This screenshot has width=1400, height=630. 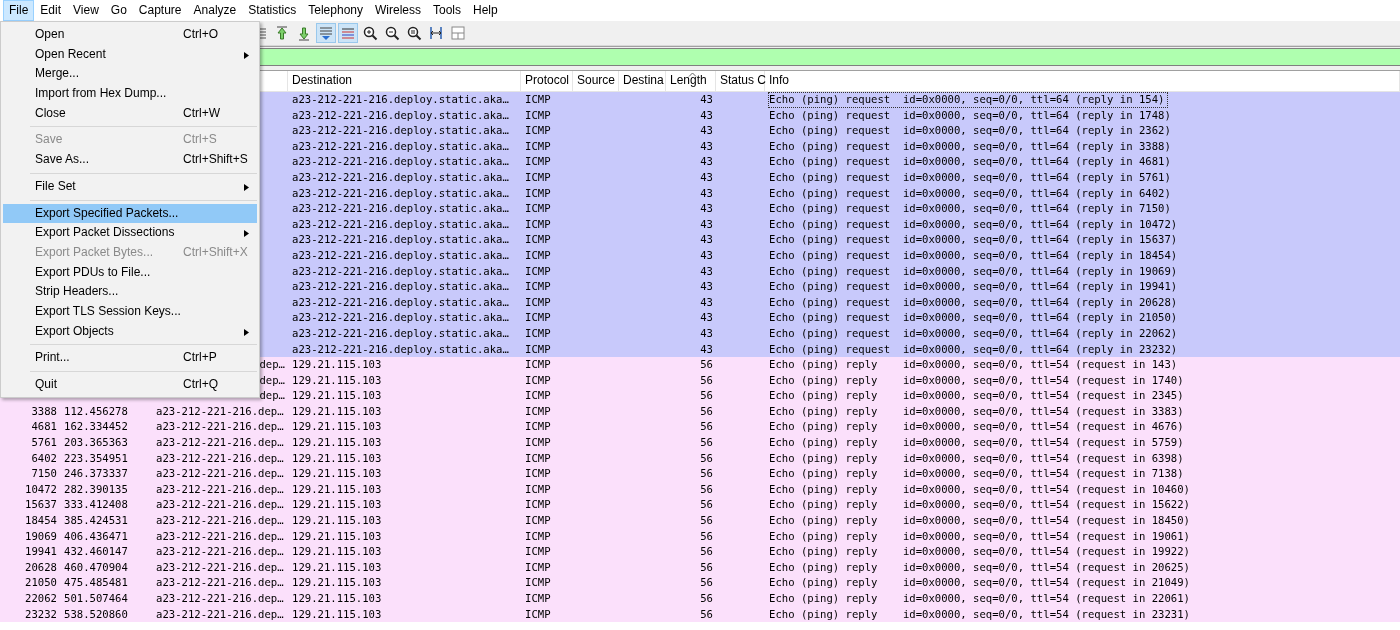 What do you see at coordinates (130, 233) in the screenshot?
I see `menu-item: Export Packet Dissections` at bounding box center [130, 233].